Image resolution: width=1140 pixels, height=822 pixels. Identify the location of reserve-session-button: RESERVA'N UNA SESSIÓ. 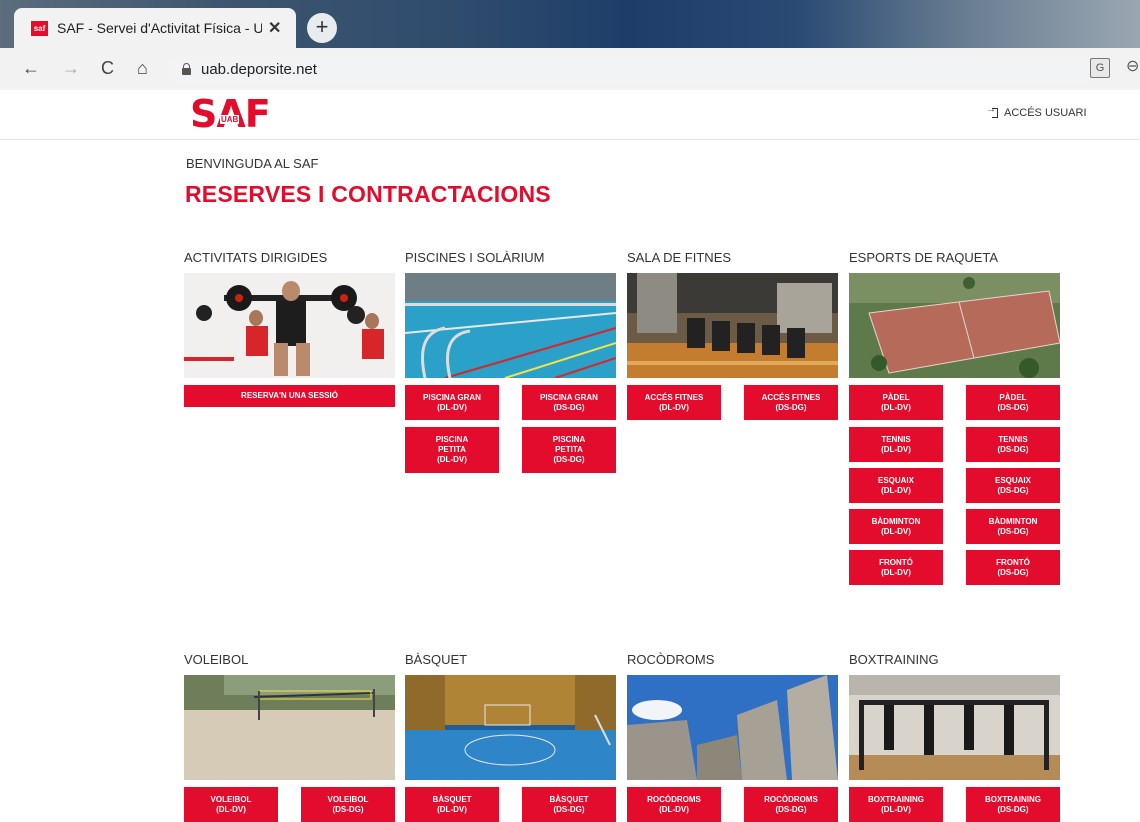
(289, 396).